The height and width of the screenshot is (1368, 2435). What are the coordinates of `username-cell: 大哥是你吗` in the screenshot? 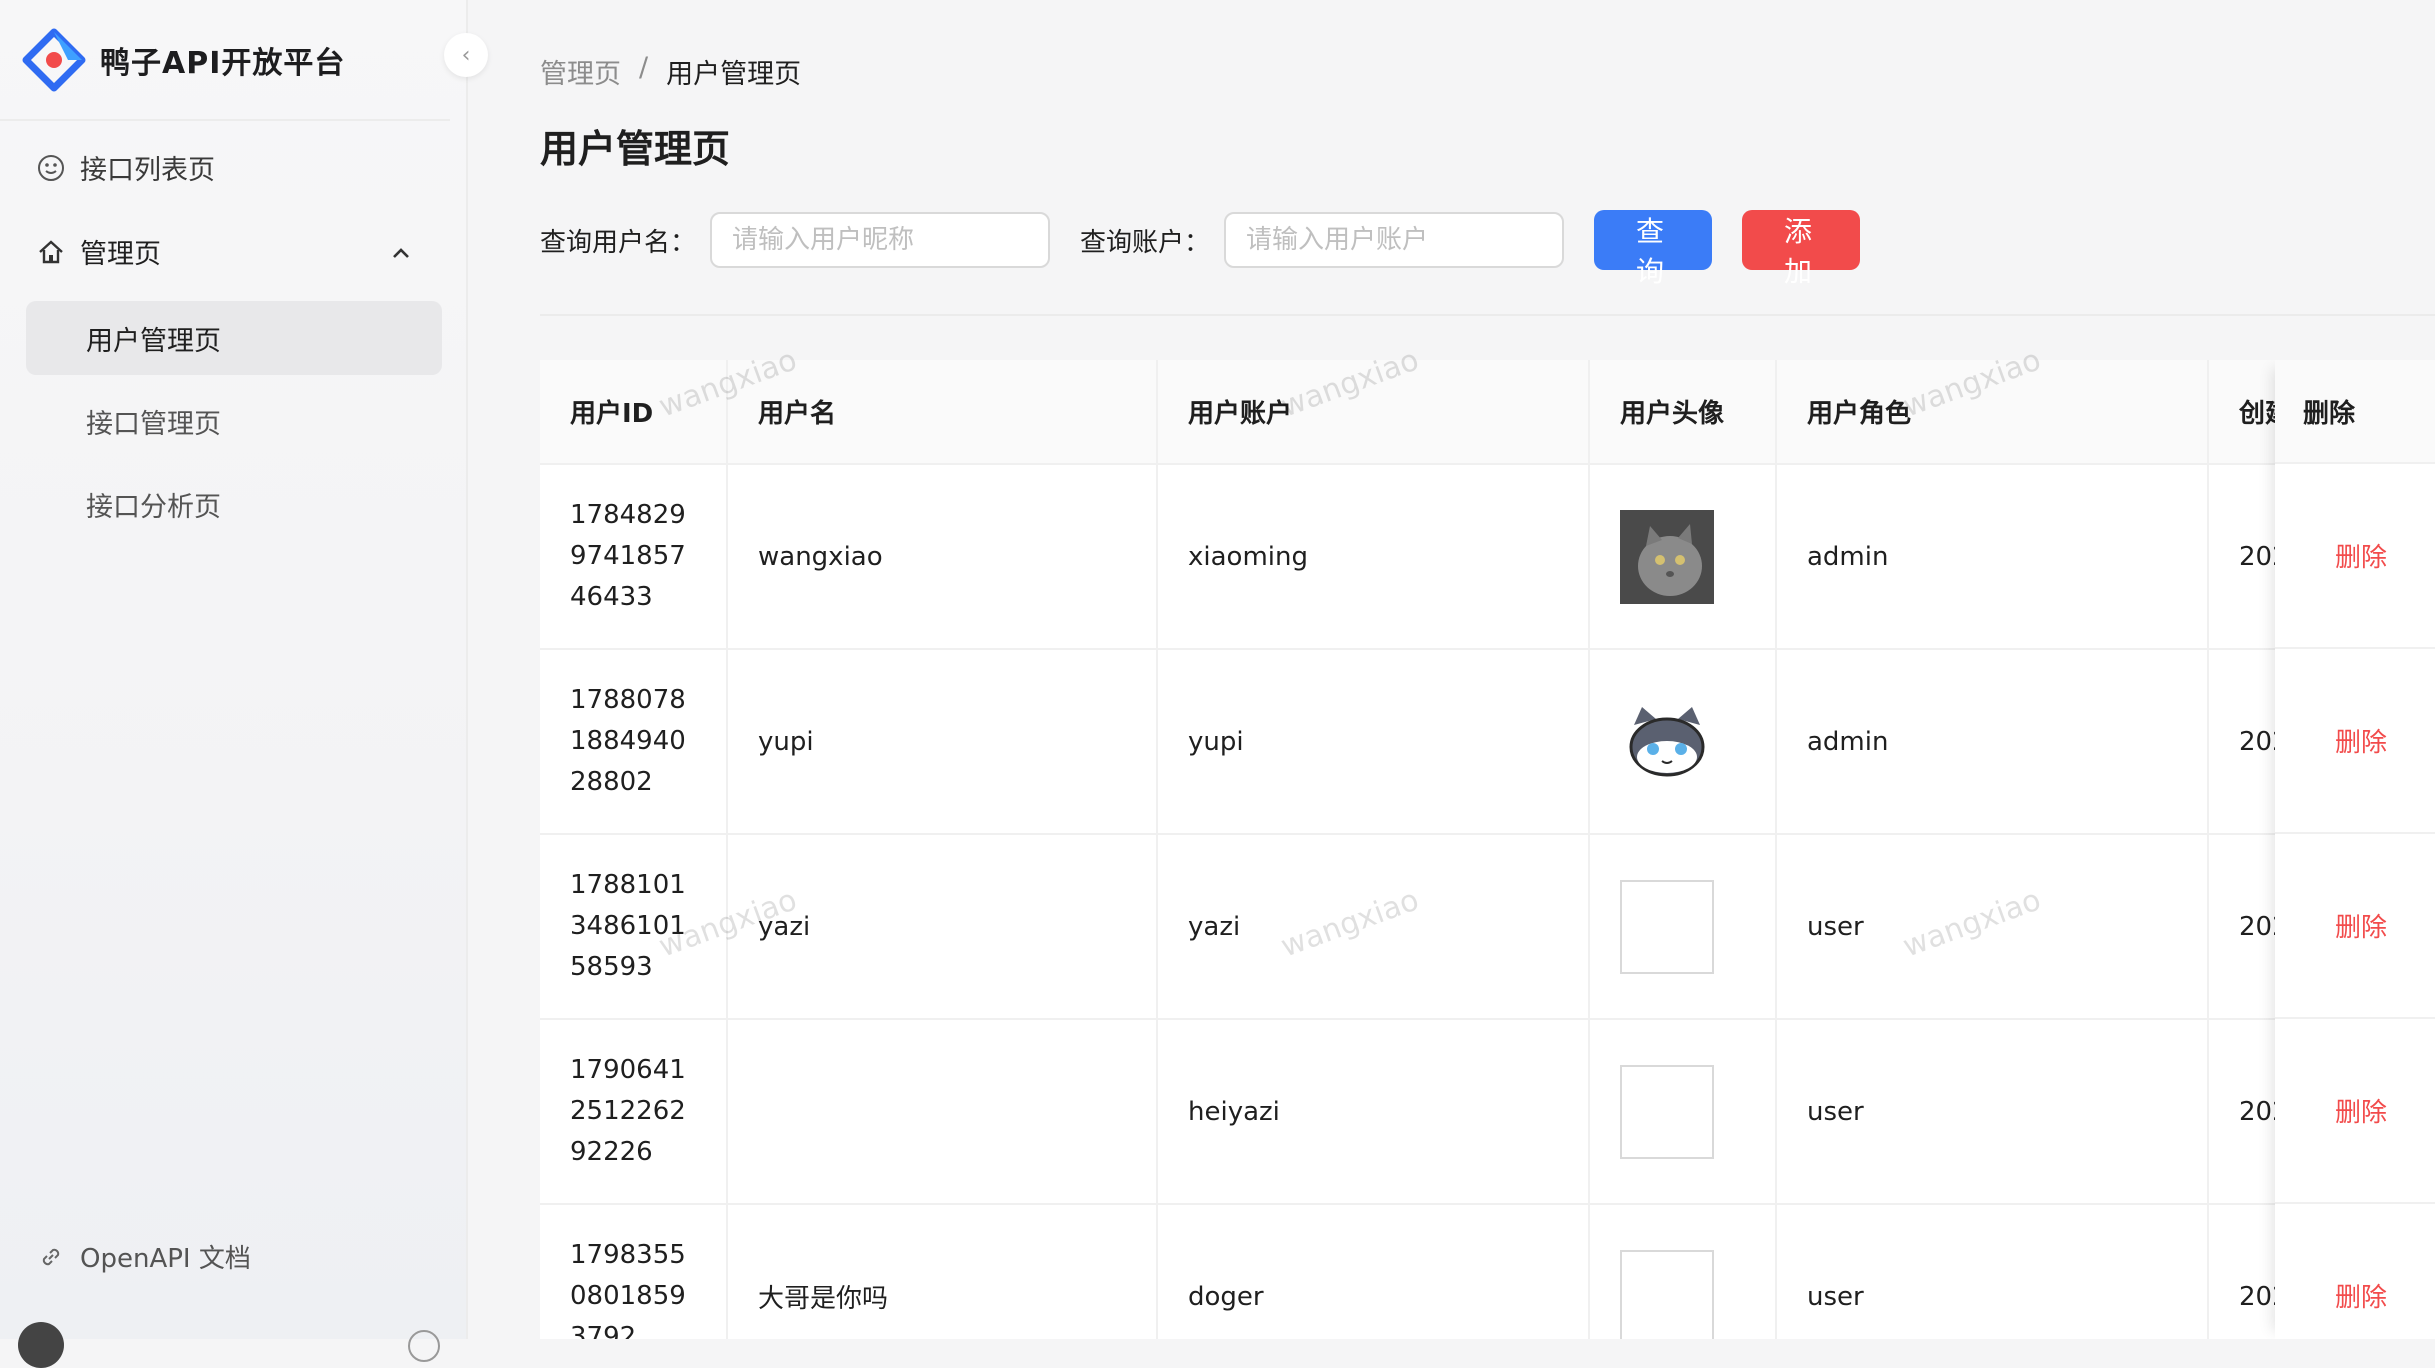 It's located at (942, 1271).